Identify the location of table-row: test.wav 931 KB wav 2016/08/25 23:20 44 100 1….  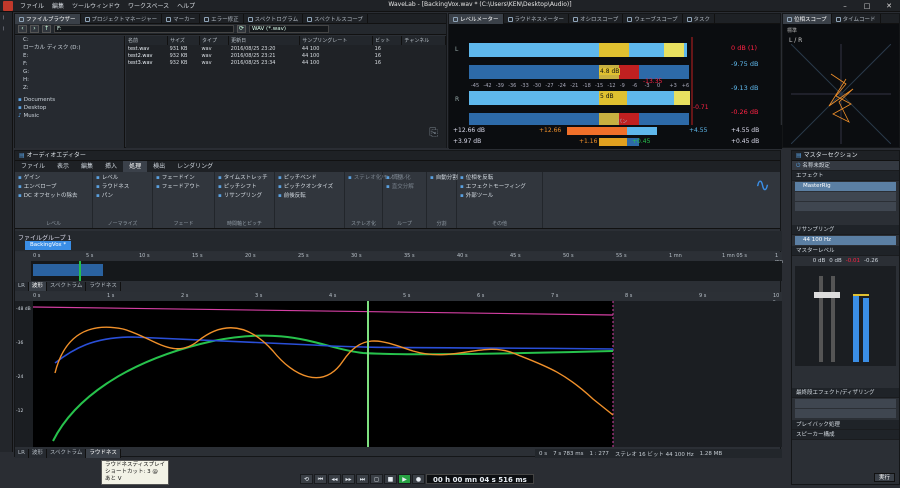
(286, 48).